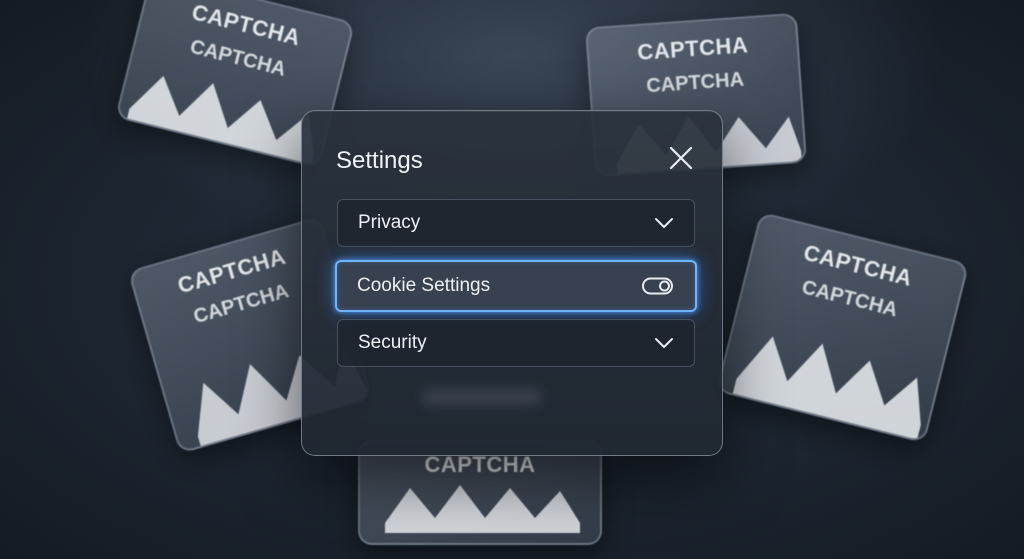 The height and width of the screenshot is (559, 1024). I want to click on security-dropdown: Security, so click(516, 343).